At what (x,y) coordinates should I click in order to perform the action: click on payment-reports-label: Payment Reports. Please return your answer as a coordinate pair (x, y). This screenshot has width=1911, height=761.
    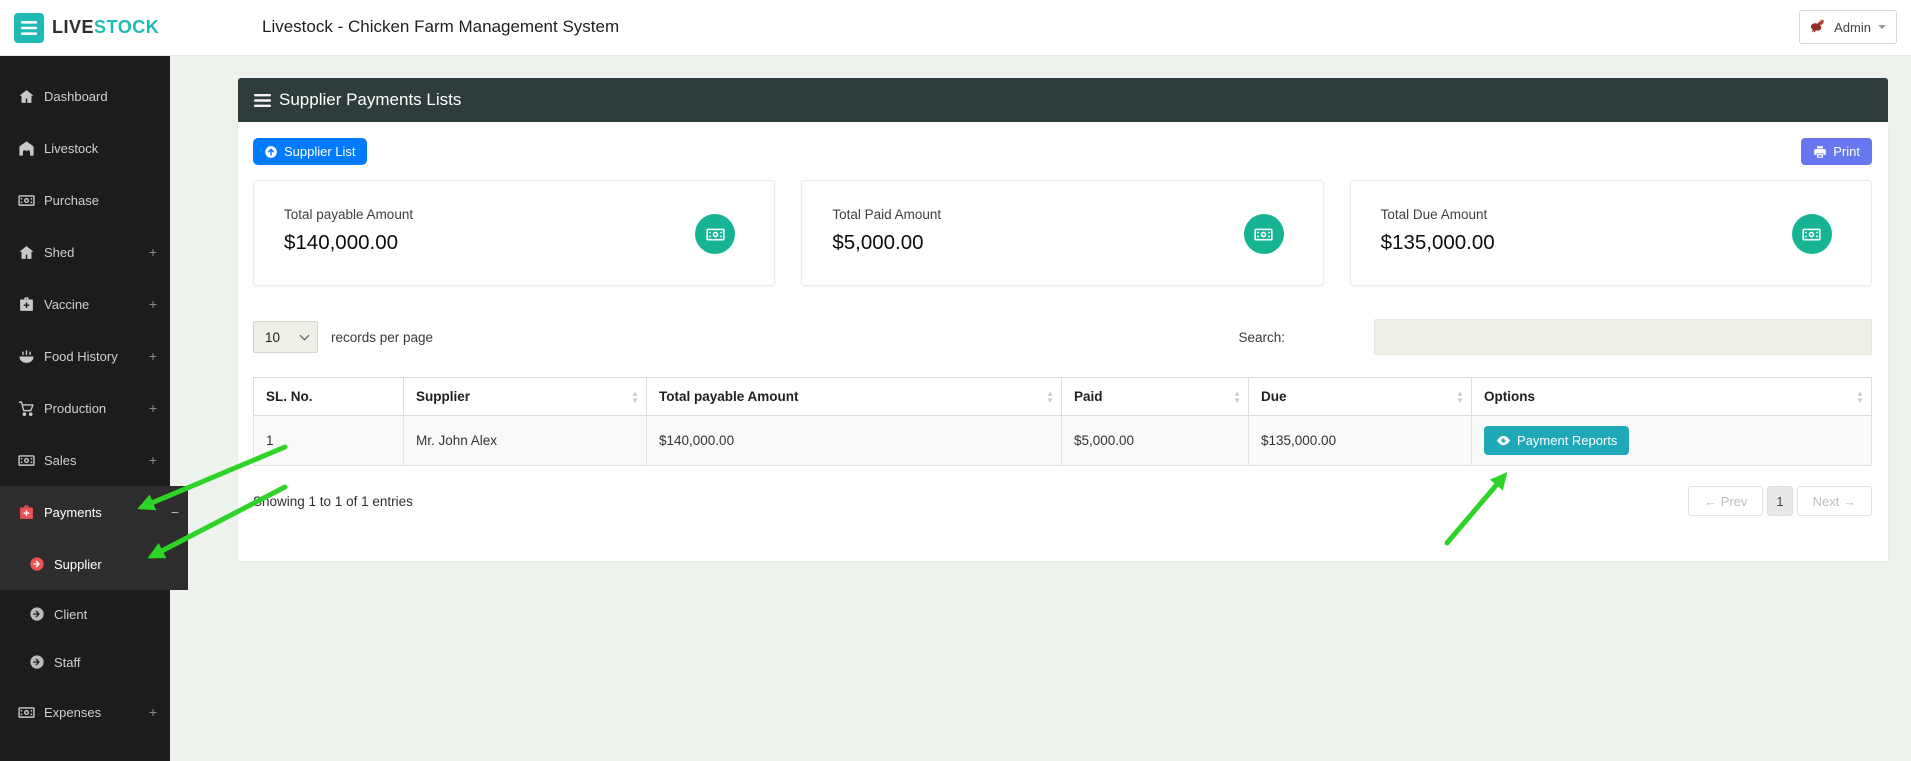
    Looking at the image, I should click on (1567, 440).